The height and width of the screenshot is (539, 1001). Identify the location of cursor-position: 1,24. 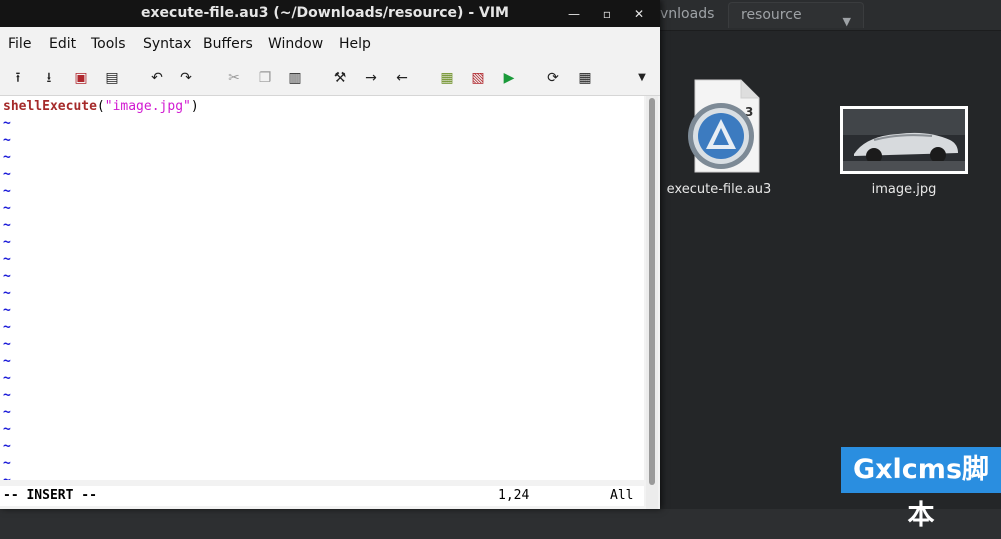
(514, 495).